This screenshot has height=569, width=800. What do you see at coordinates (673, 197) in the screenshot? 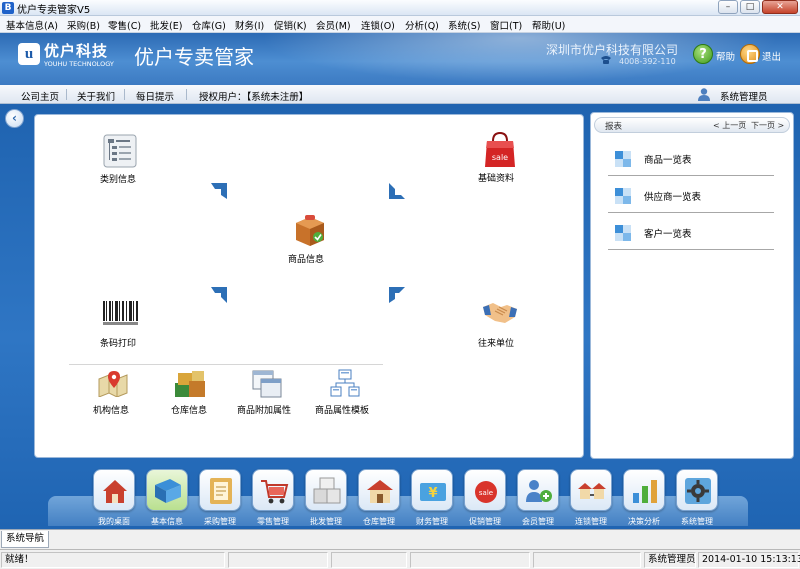
I see `report-label: 供应商一览表` at bounding box center [673, 197].